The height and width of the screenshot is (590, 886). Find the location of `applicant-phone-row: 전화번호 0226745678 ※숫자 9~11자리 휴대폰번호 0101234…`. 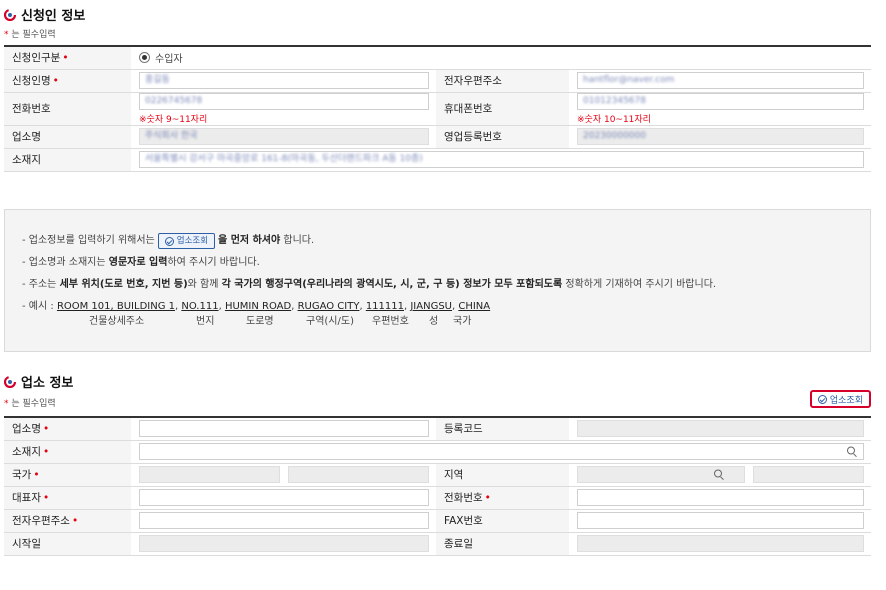

applicant-phone-row: 전화번호 0226745678 ※숫자 9~11자리 휴대폰번호 0101234… is located at coordinates (438, 109).